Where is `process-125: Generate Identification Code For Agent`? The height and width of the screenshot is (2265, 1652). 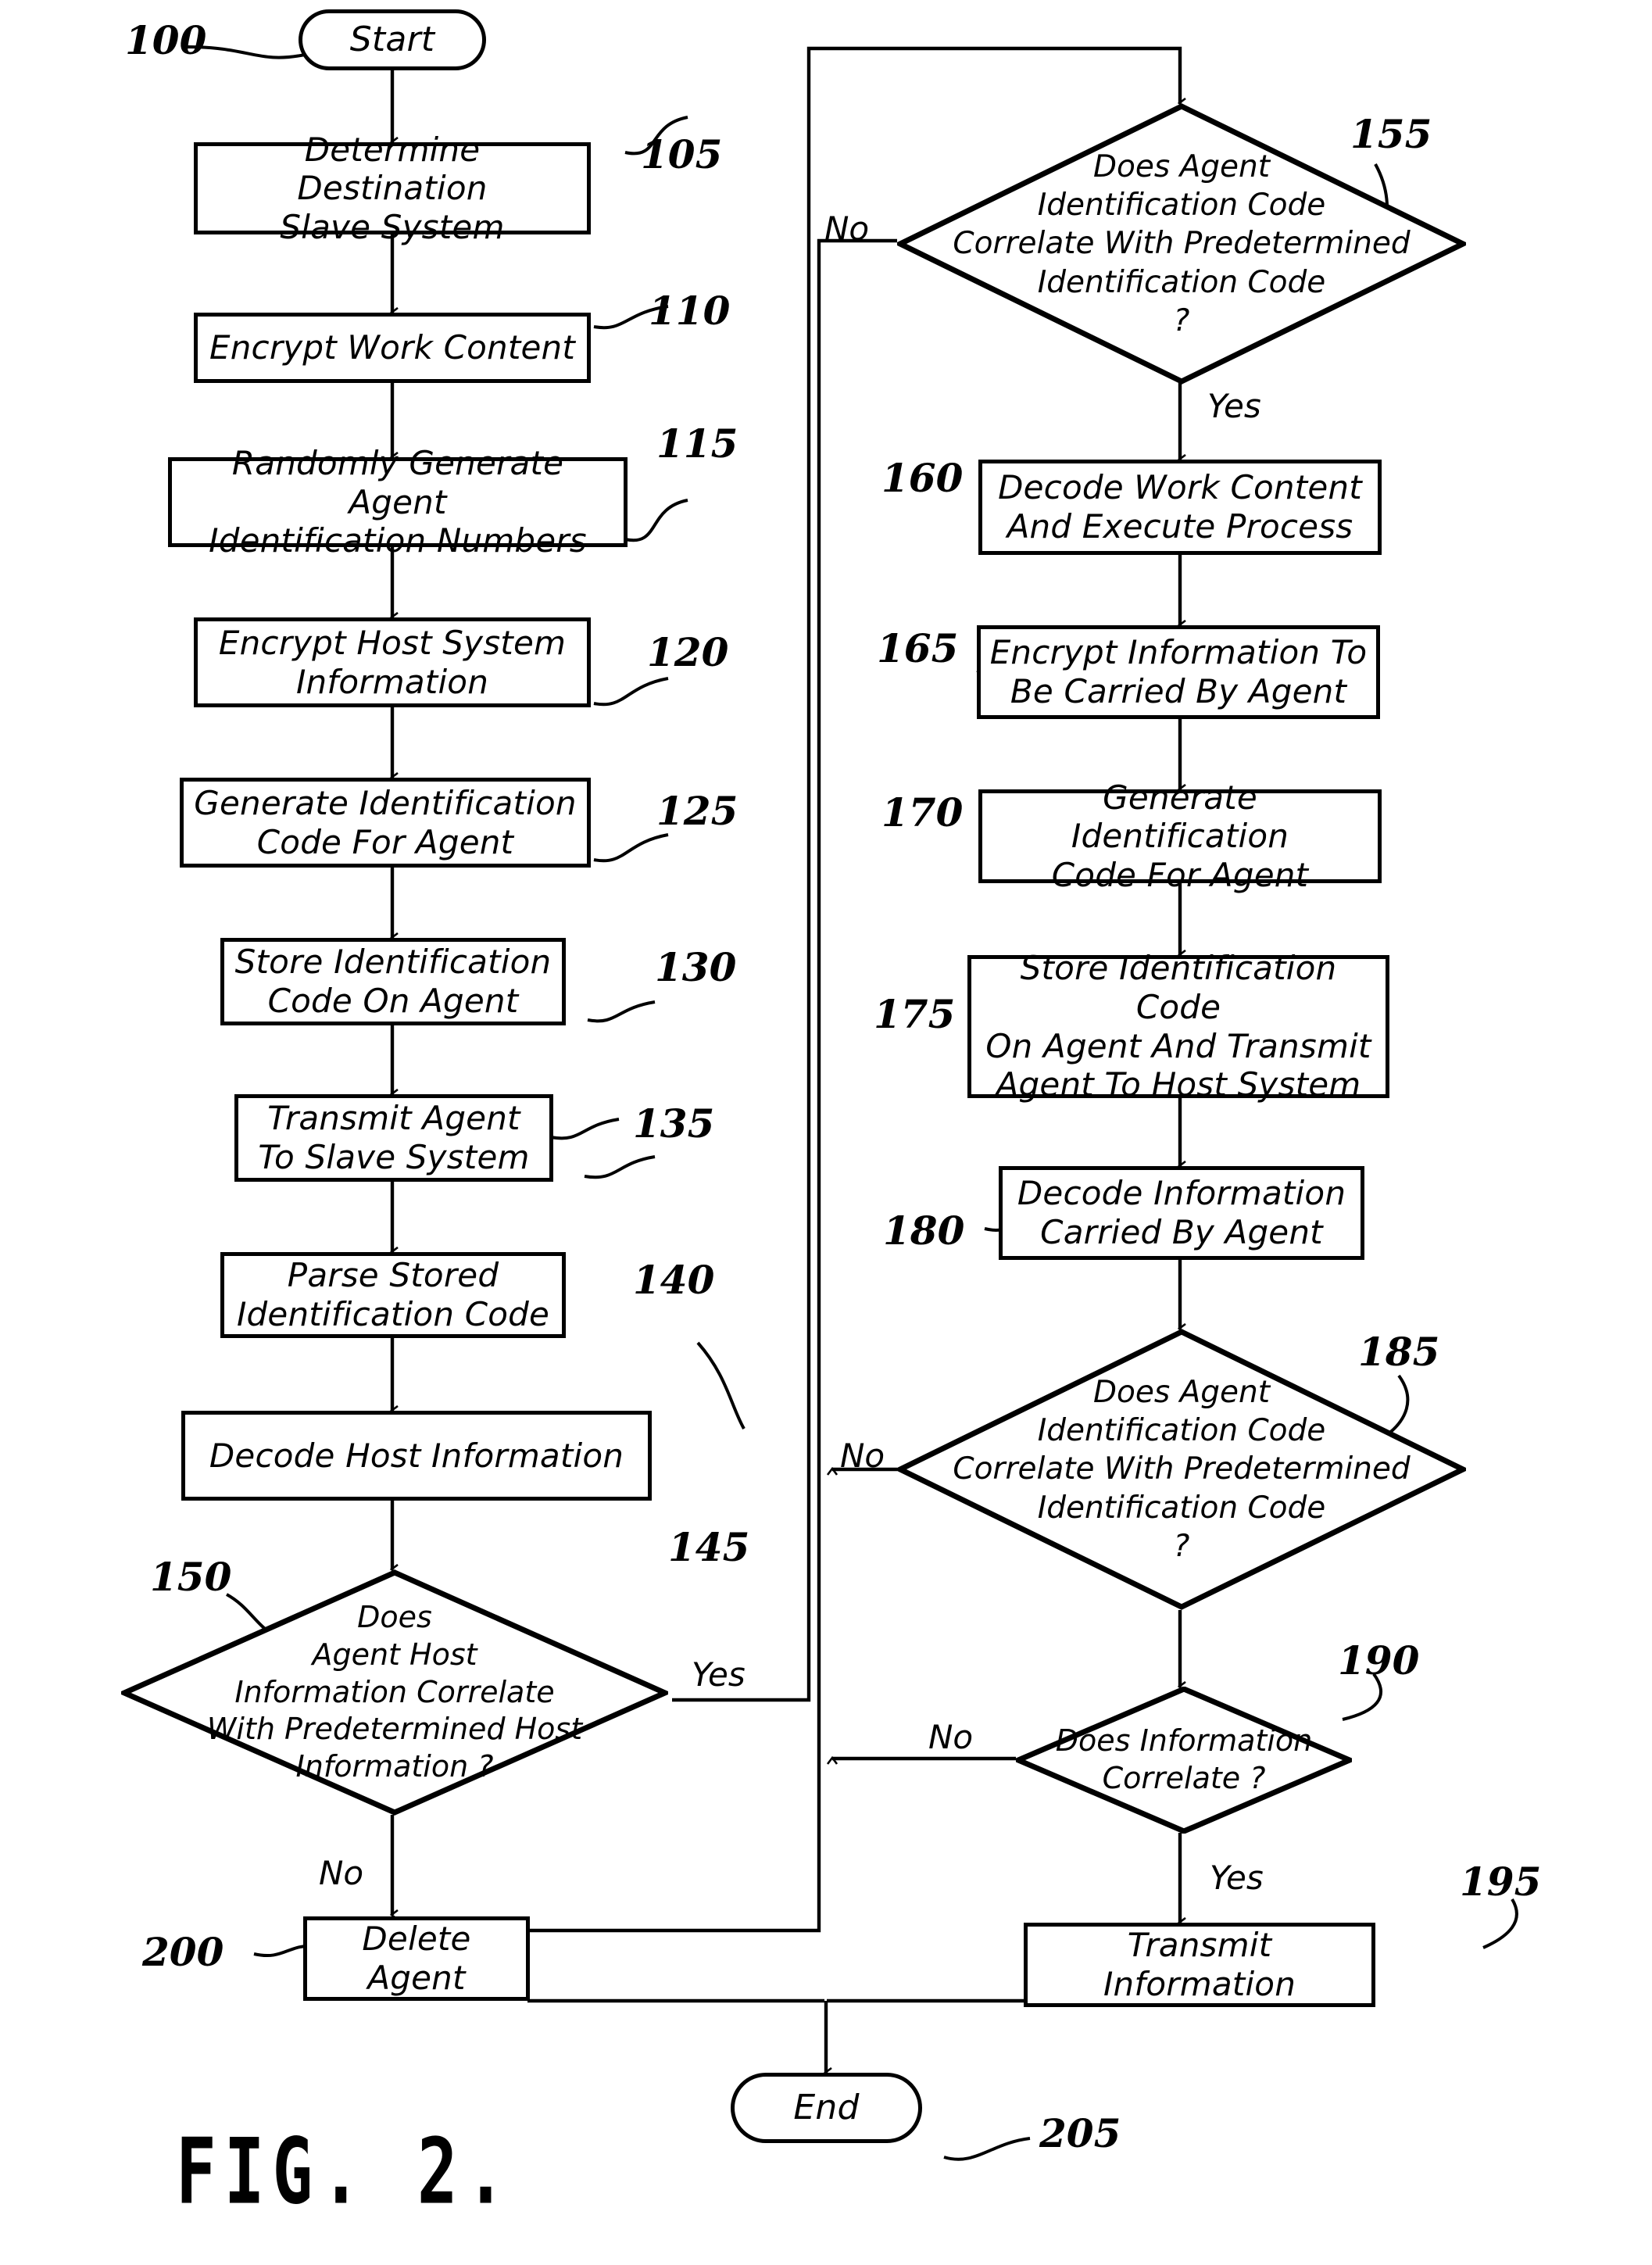
process-125: Generate Identification Code For Agent is located at coordinates (385, 823).